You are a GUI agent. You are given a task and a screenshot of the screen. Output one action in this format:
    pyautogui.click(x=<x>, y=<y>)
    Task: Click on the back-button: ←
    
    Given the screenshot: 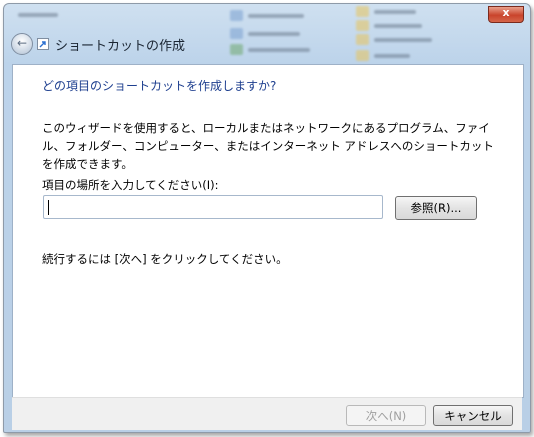 What is the action you would take?
    pyautogui.click(x=22, y=44)
    